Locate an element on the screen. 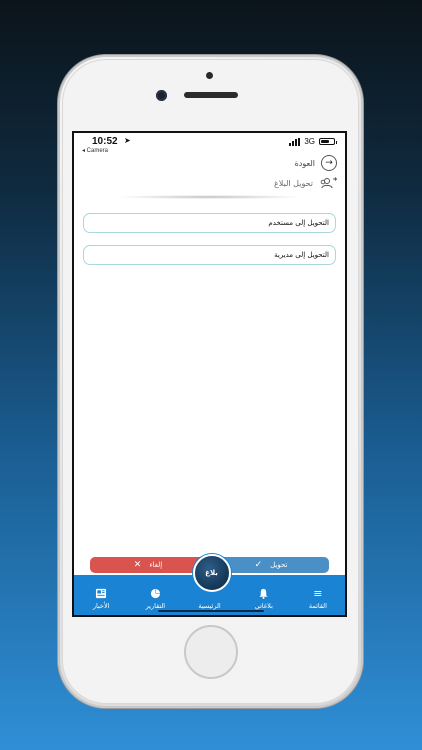 The image size is (422, 750). network-type: 3G is located at coordinates (309, 141).